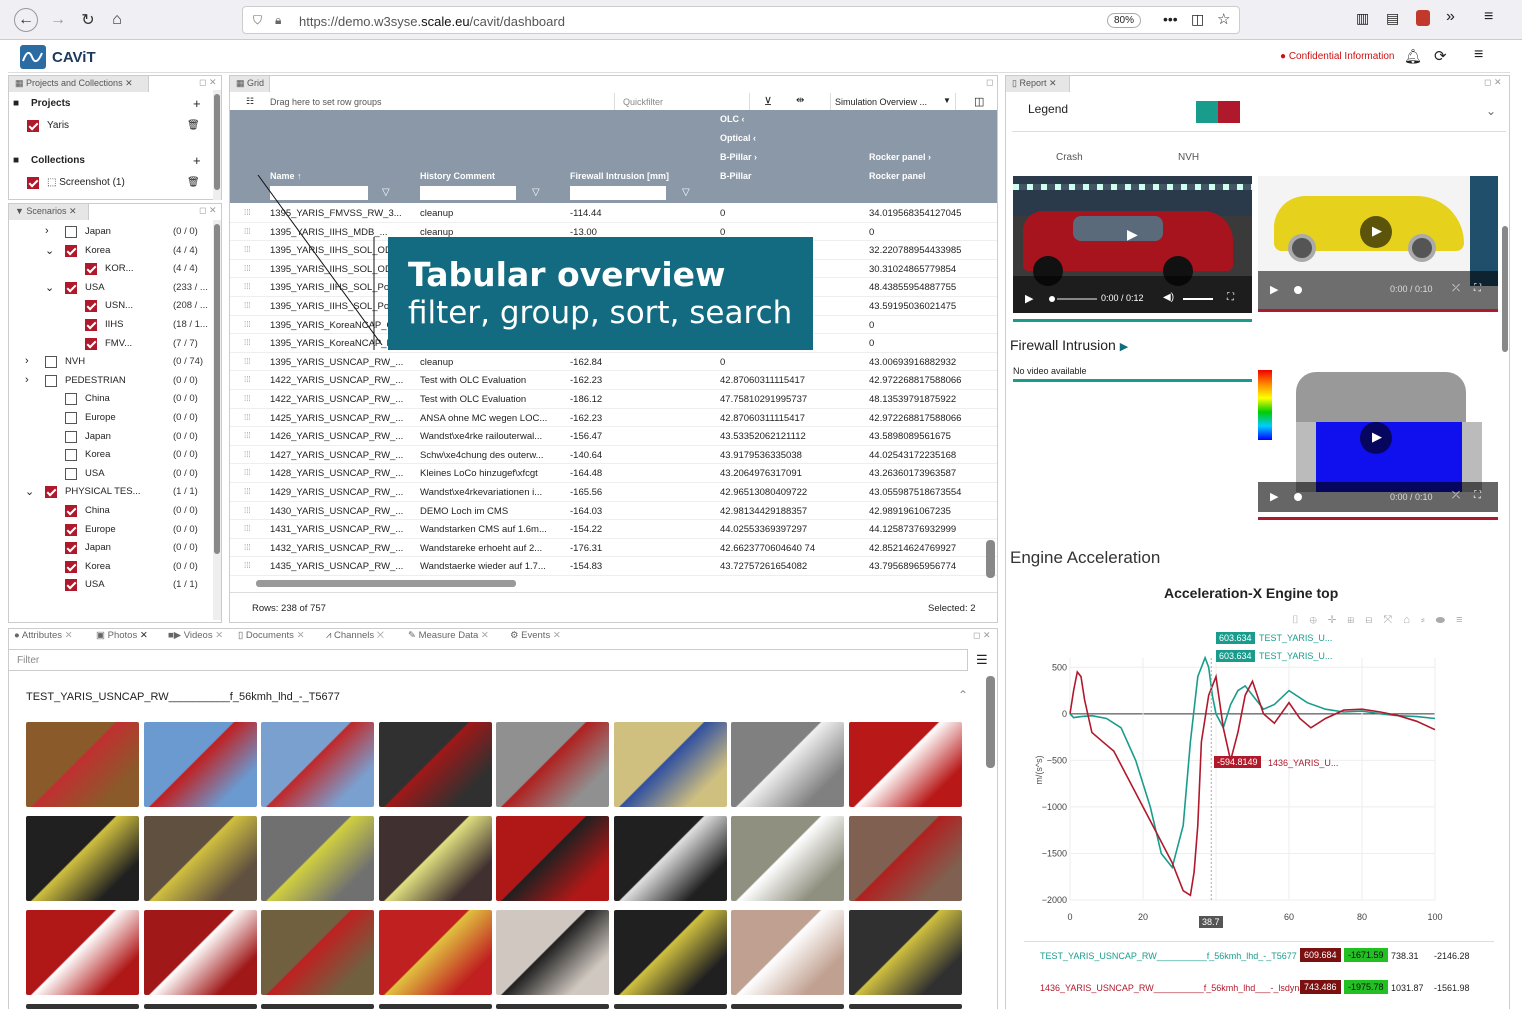 The height and width of the screenshot is (1009, 1522). I want to click on column-history-comment: History Comment, so click(457, 176).